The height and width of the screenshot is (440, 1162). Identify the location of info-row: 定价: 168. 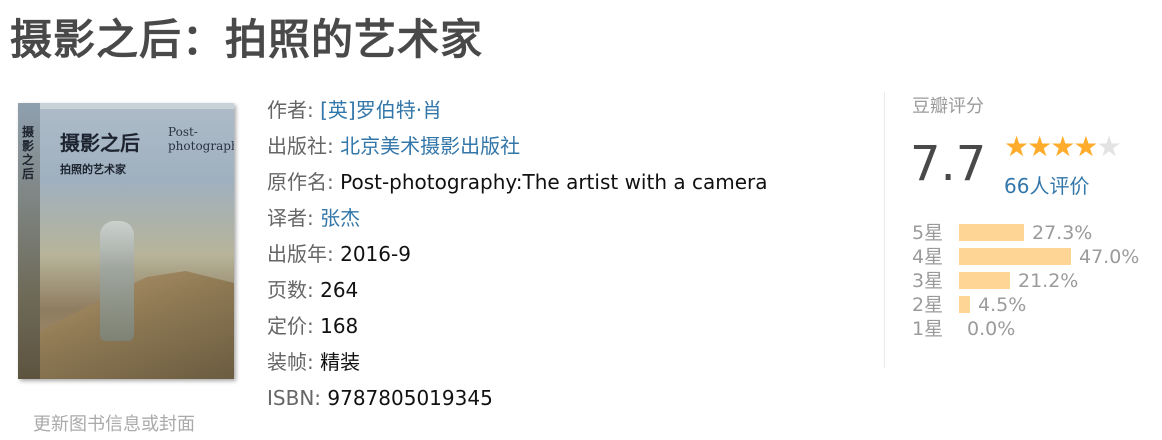
(517, 326).